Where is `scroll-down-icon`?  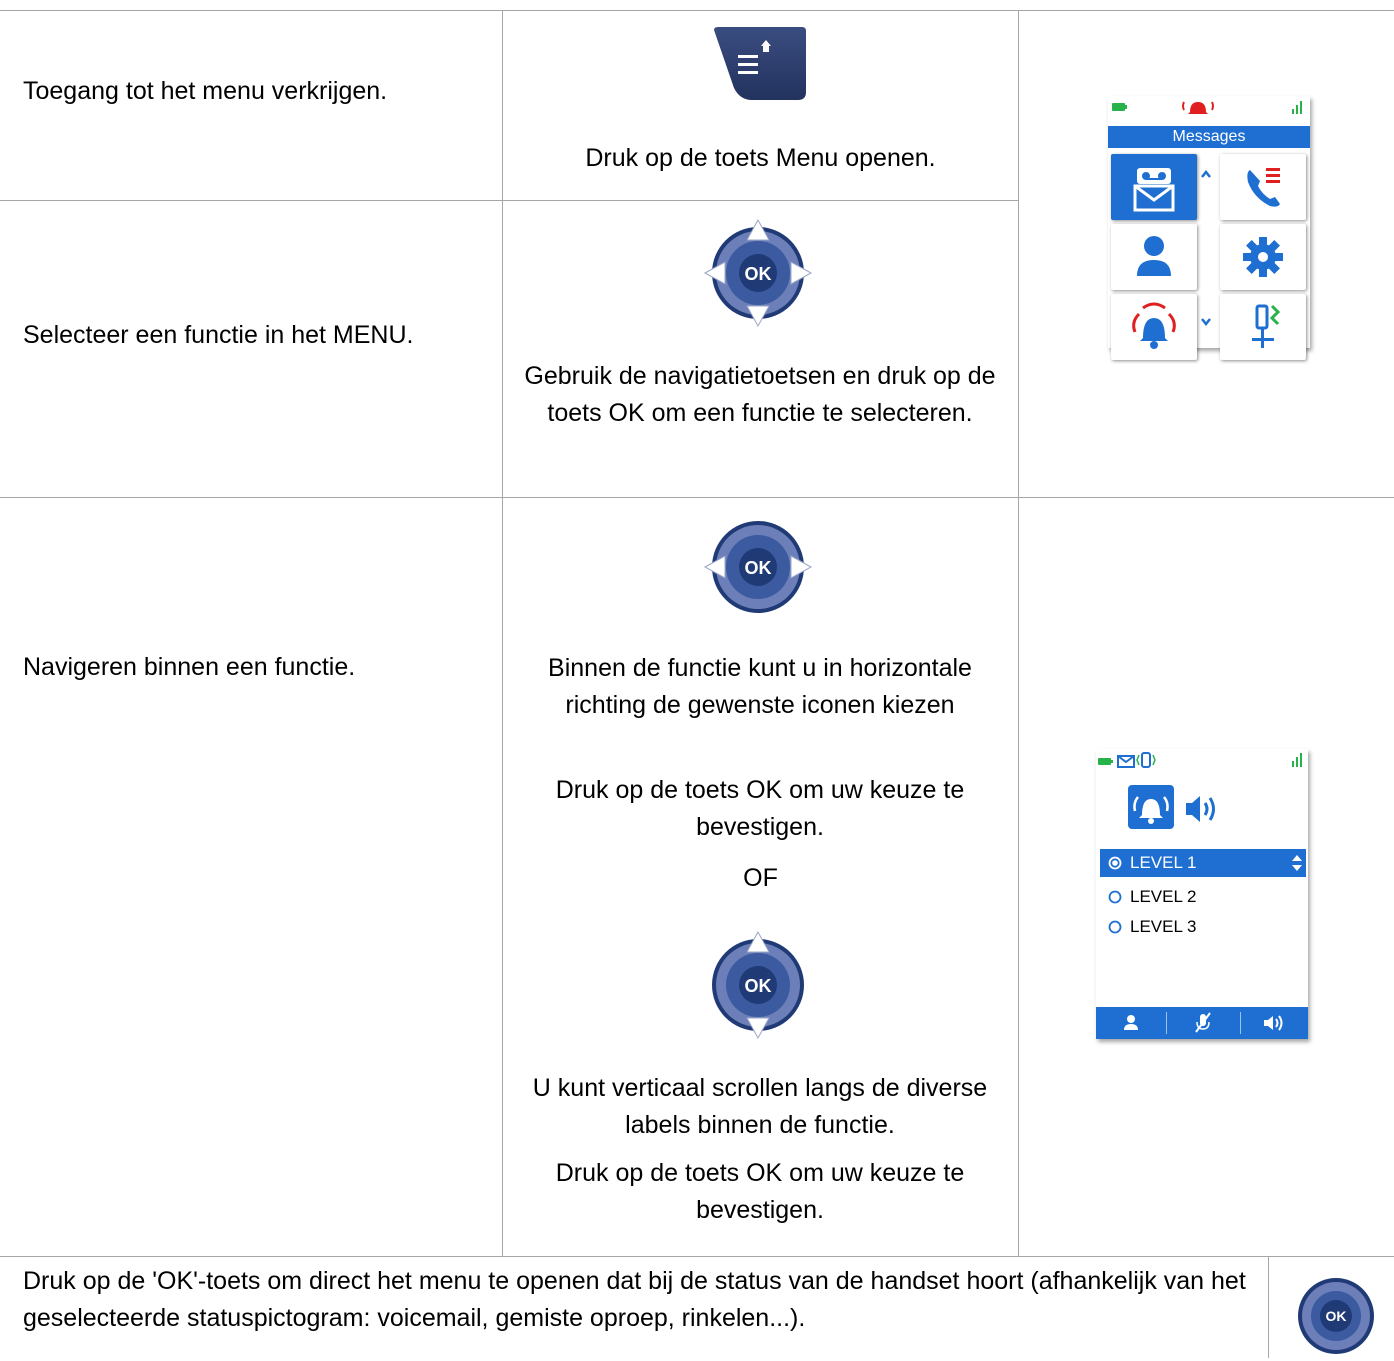
scroll-down-icon is located at coordinates (1206, 322).